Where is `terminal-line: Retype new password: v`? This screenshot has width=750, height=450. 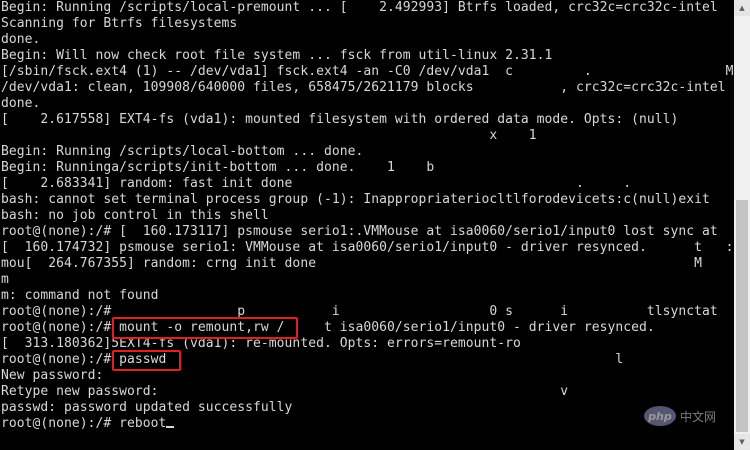
terminal-line: Retype new password: v is located at coordinates (285, 391).